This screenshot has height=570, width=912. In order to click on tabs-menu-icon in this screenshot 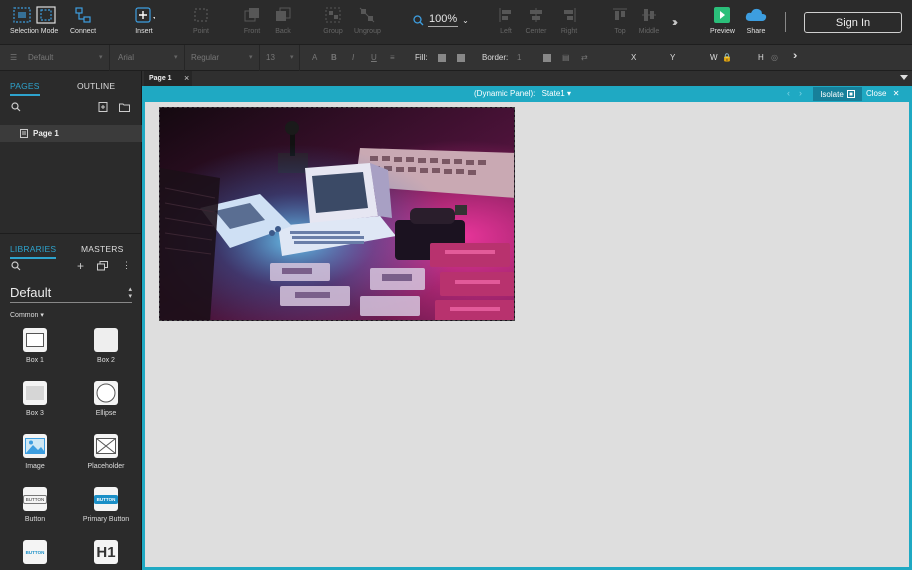, I will do `click(904, 77)`.